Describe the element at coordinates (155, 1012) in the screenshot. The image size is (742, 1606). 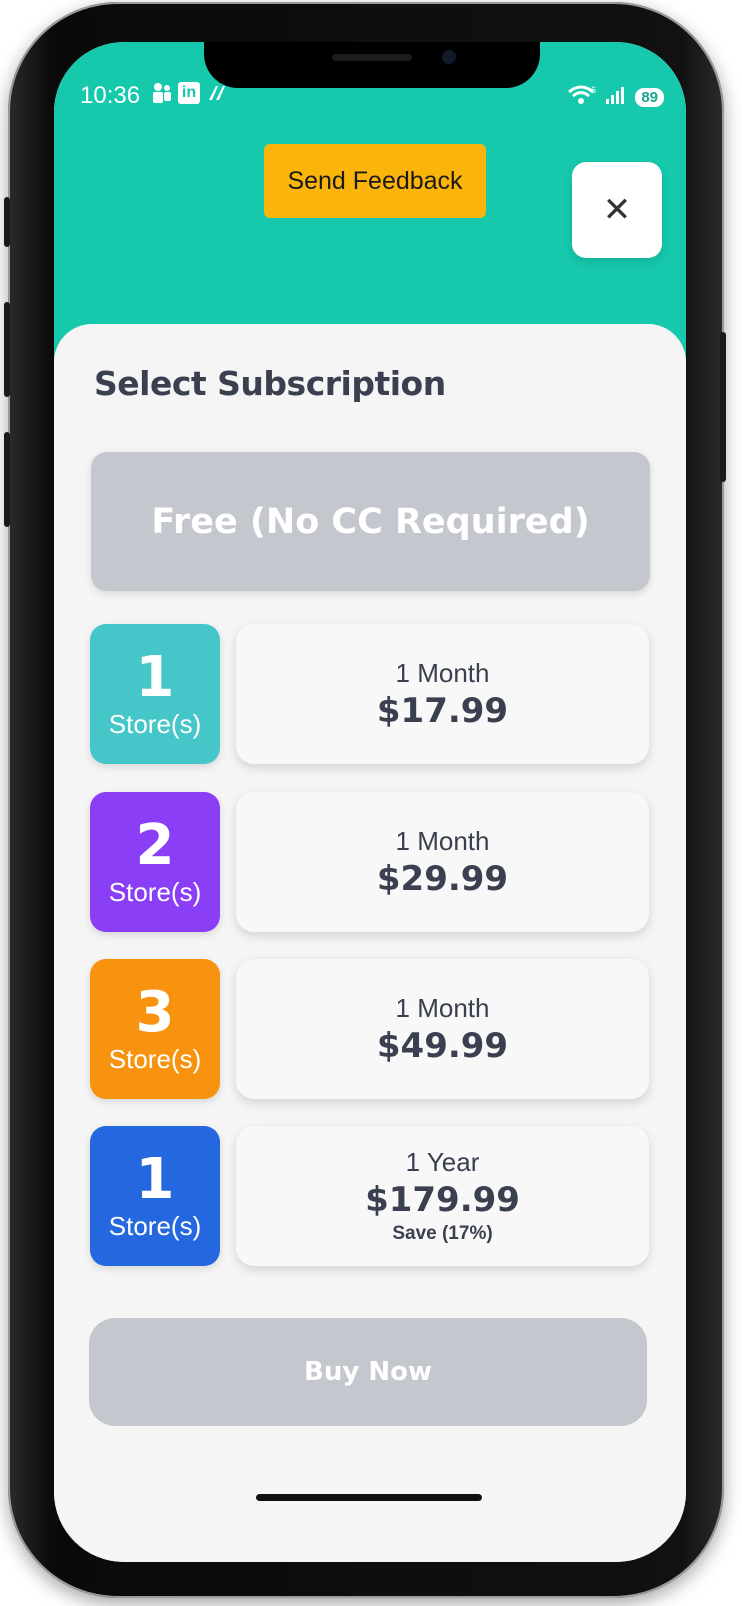
I see `store-count: 3` at that location.